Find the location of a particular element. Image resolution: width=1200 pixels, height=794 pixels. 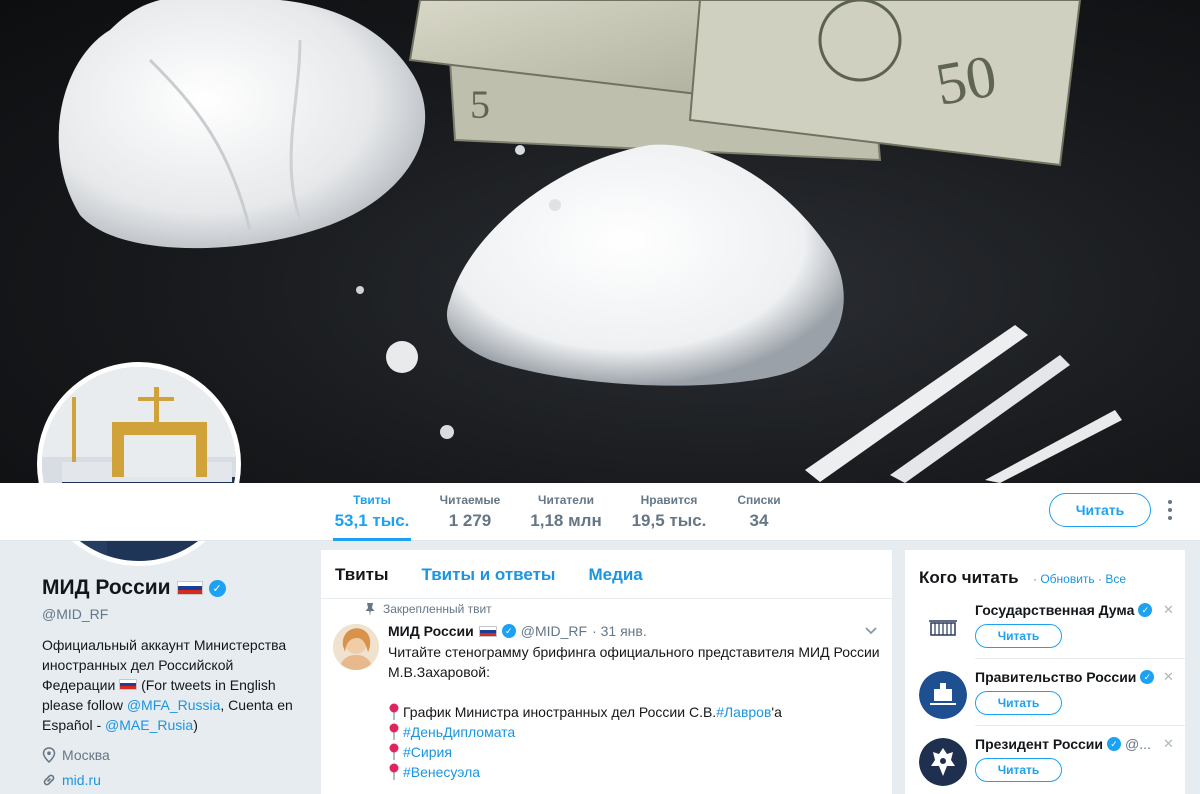

stat-lists: Списки 34 is located at coordinates (759, 512).